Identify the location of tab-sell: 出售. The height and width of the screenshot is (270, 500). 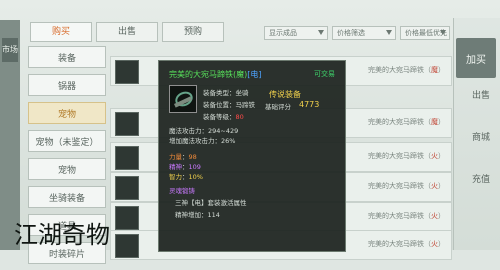
(127, 32).